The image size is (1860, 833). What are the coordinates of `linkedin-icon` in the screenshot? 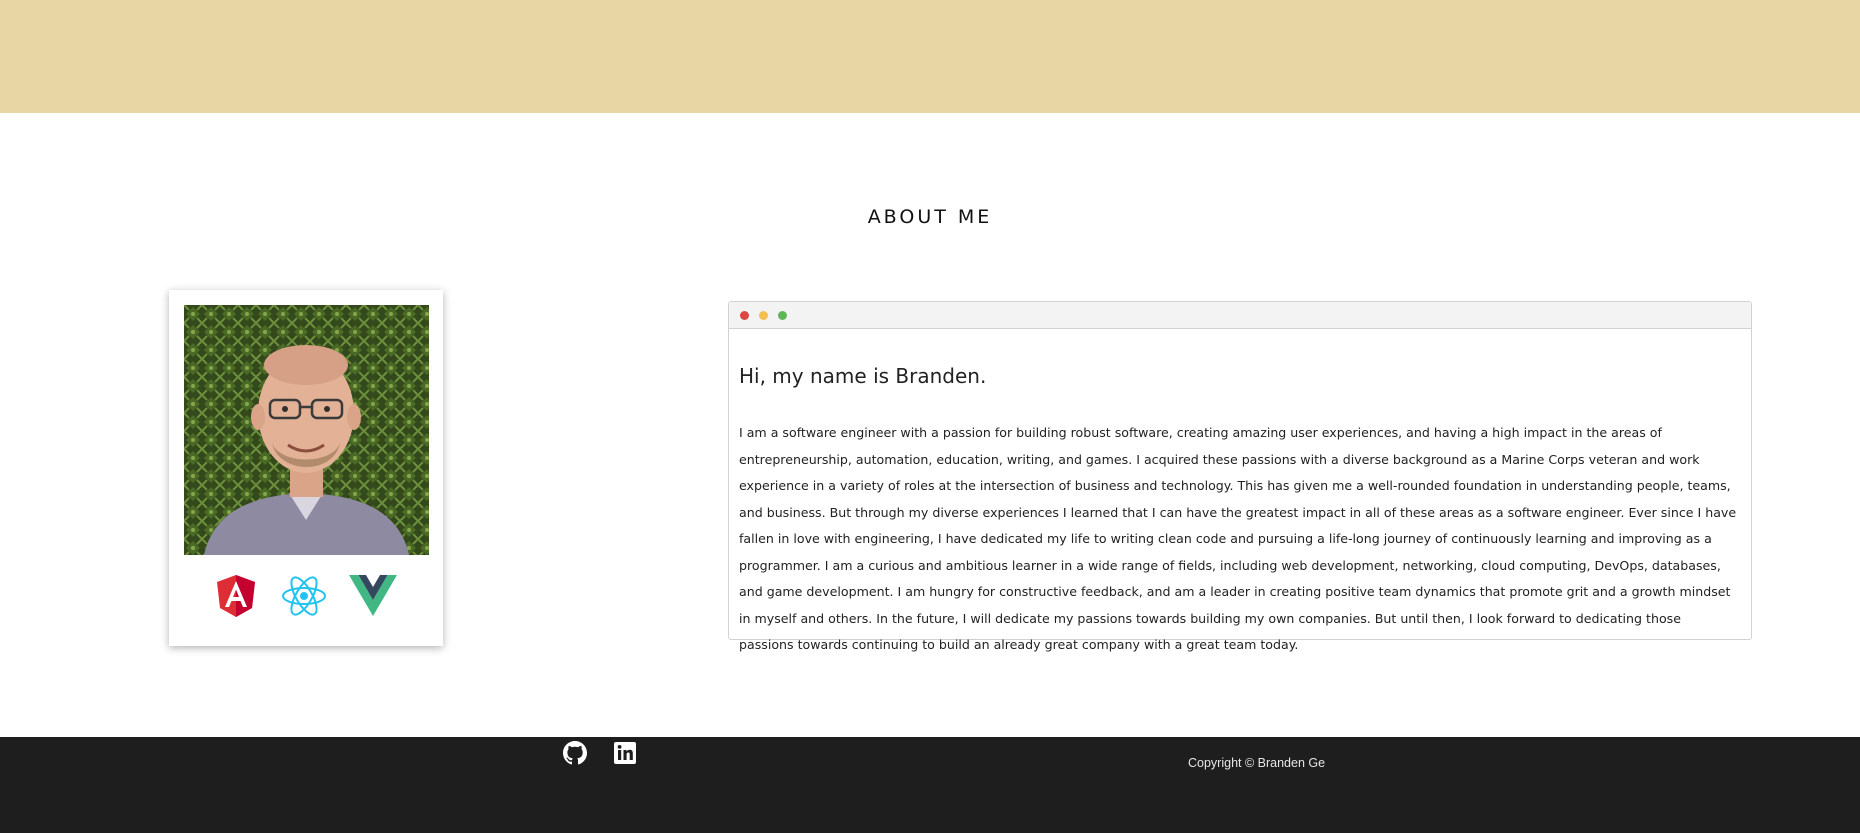 It's located at (625, 753).